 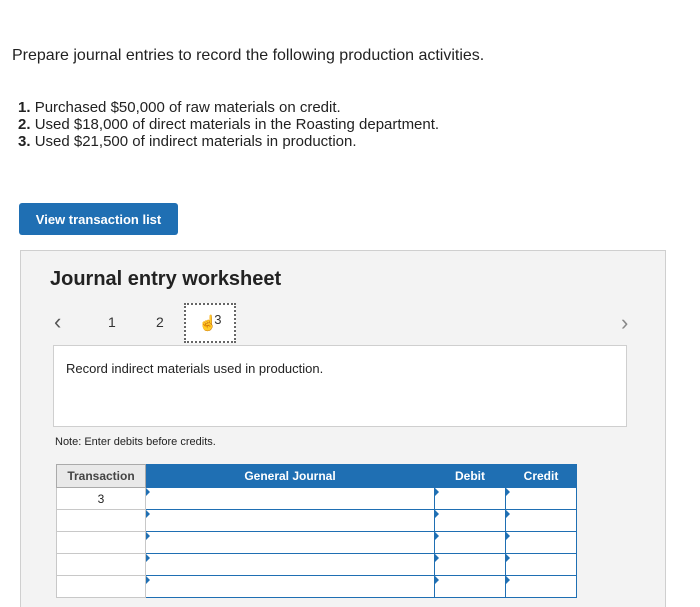 What do you see at coordinates (135, 442) in the screenshot?
I see `entry-note: Note: Enter debits before credits.` at bounding box center [135, 442].